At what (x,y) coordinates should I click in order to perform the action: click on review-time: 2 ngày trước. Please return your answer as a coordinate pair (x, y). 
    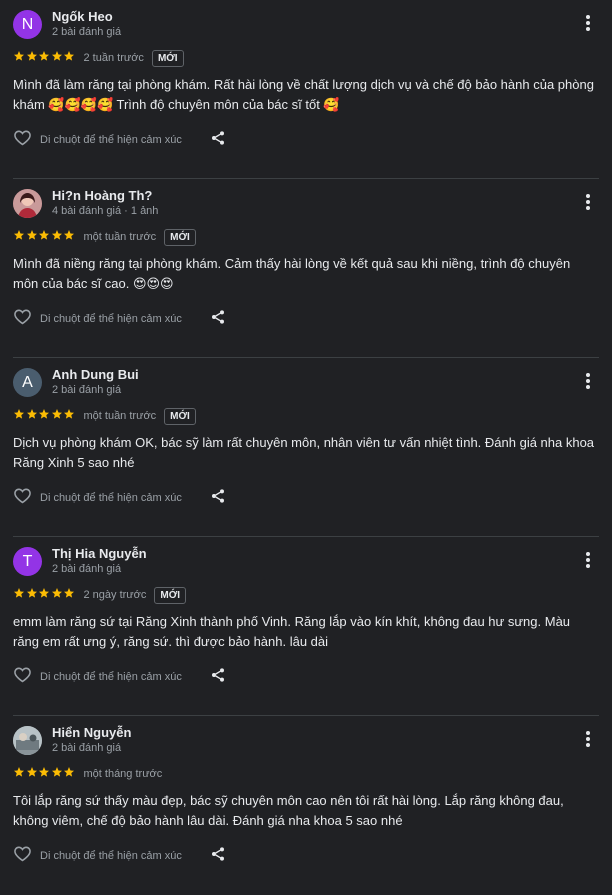
    Looking at the image, I should click on (115, 595).